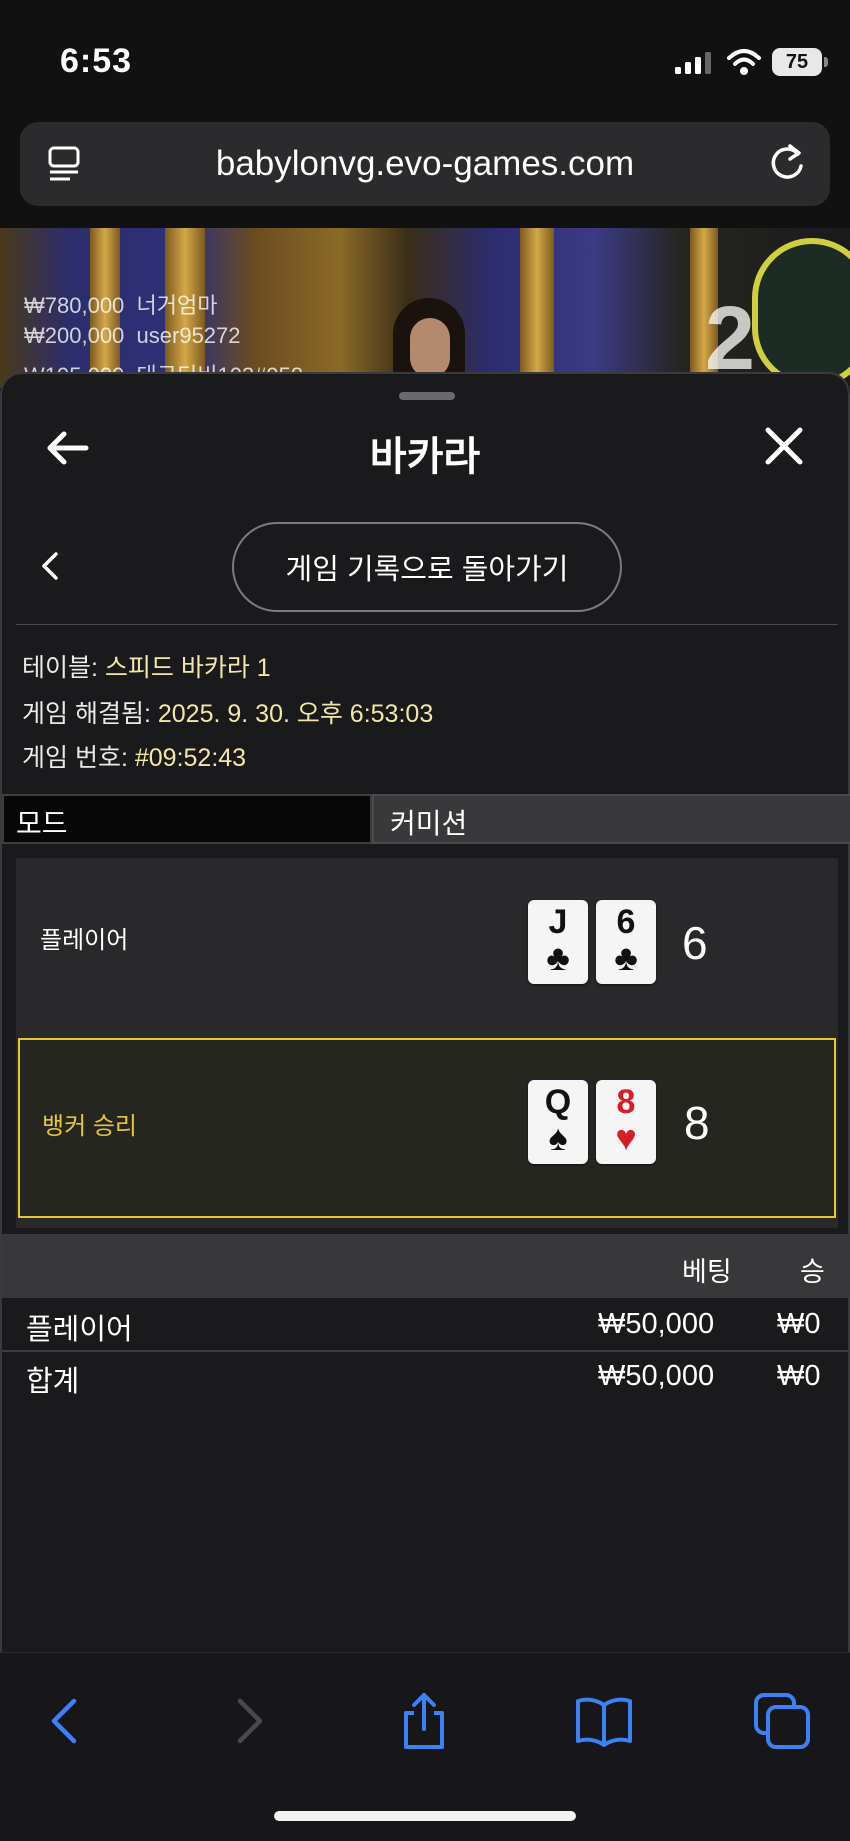  Describe the element at coordinates (784, 446) in the screenshot. I see `close-icon` at that location.